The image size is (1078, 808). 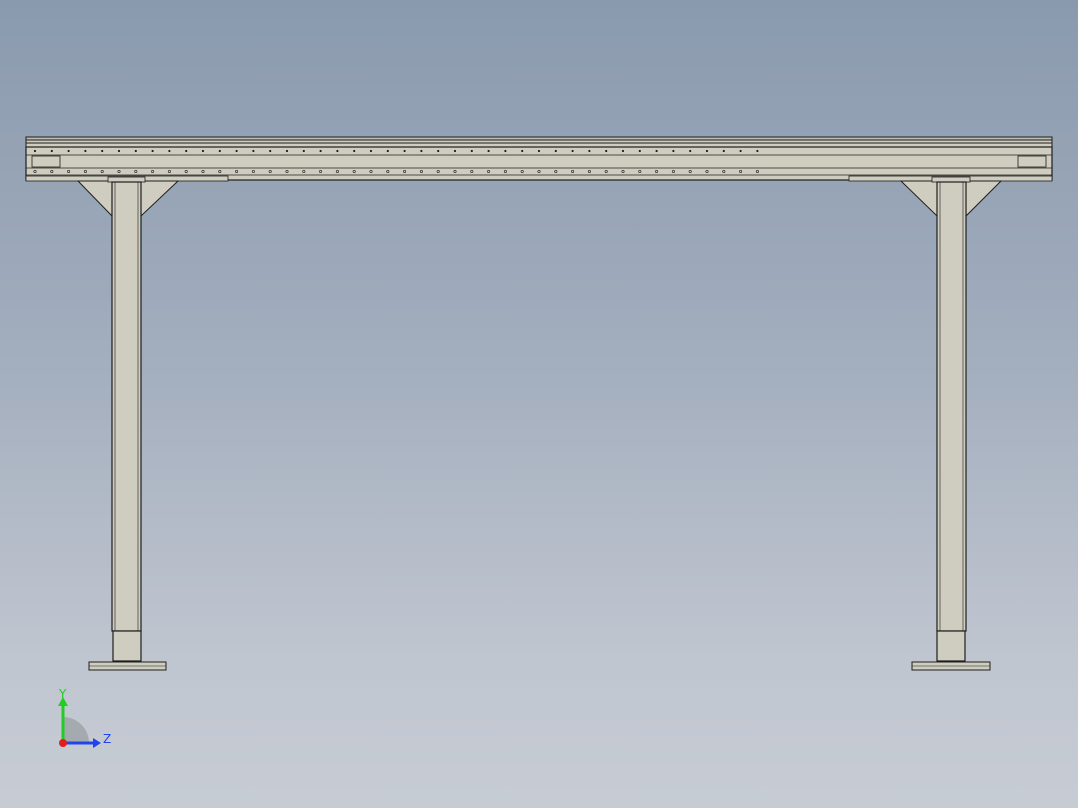 What do you see at coordinates (127, 646) in the screenshot?
I see `left-leg-foot-block` at bounding box center [127, 646].